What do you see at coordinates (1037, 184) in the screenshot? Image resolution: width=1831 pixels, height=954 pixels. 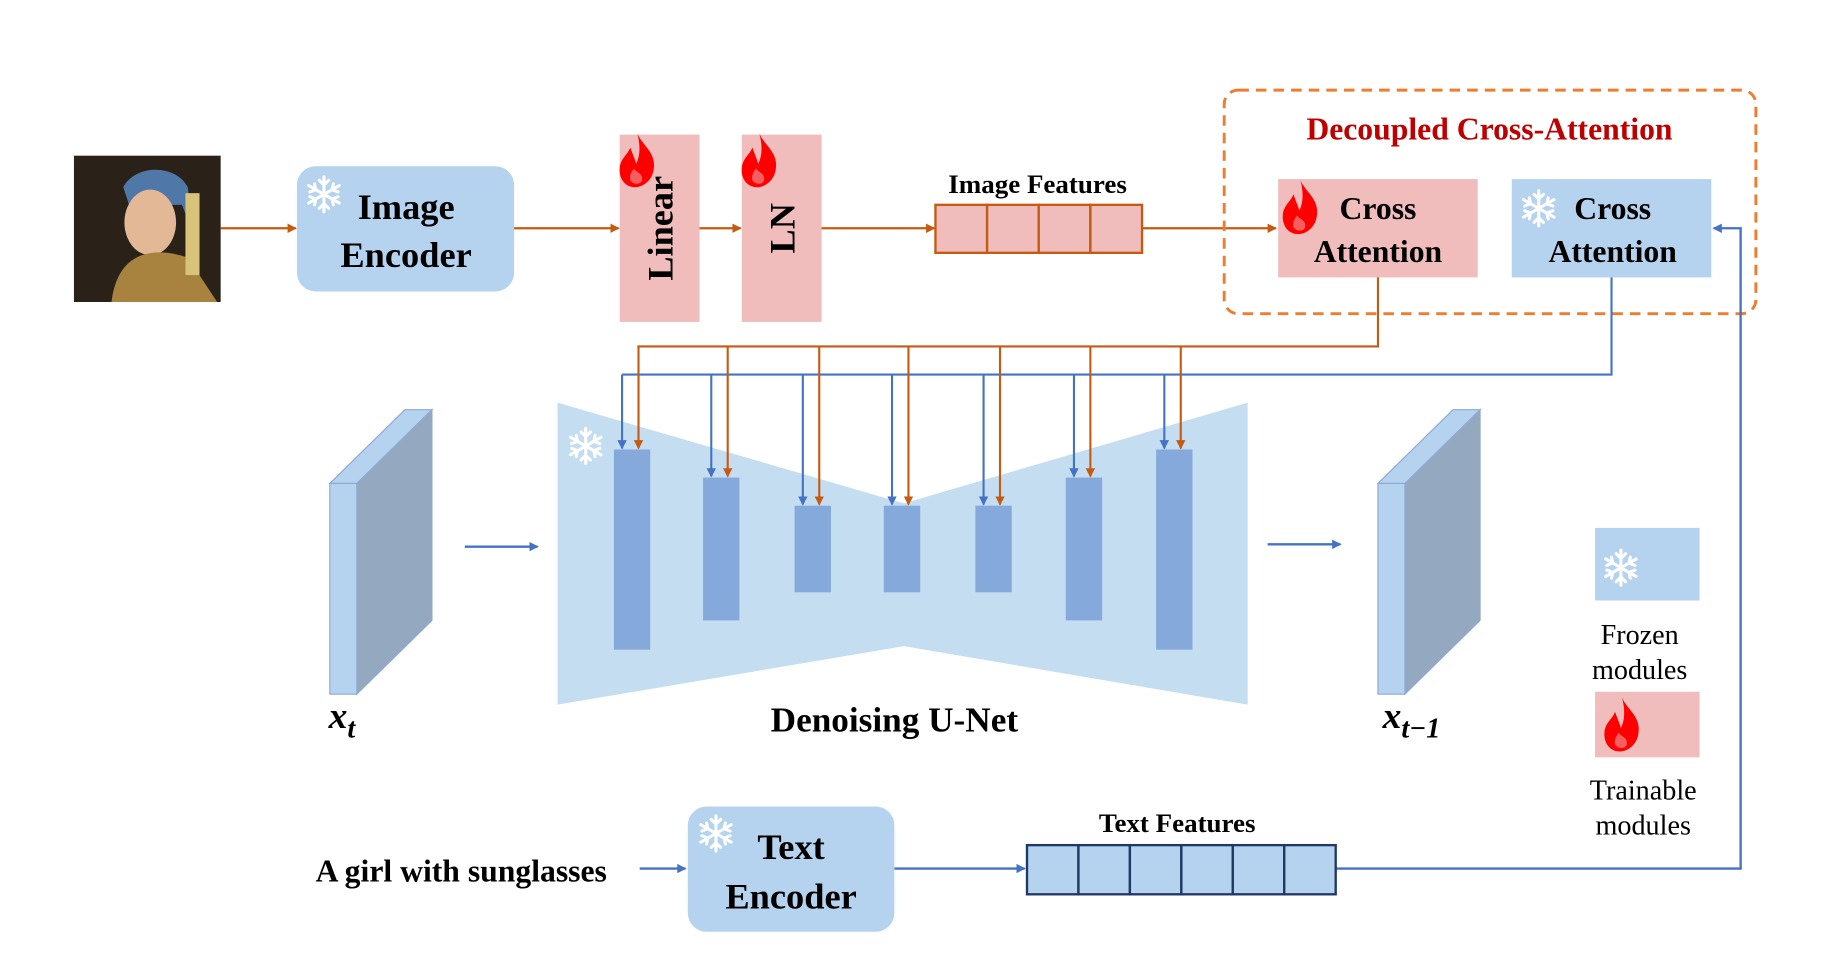 I see `image-features-label: Image Features` at bounding box center [1037, 184].